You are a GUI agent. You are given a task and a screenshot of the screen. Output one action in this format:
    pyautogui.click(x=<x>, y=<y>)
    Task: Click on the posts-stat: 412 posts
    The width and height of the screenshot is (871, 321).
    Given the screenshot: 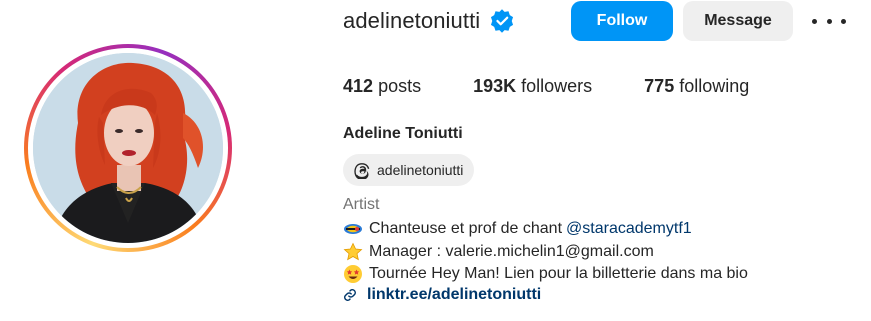 What is the action you would take?
    pyautogui.click(x=382, y=86)
    